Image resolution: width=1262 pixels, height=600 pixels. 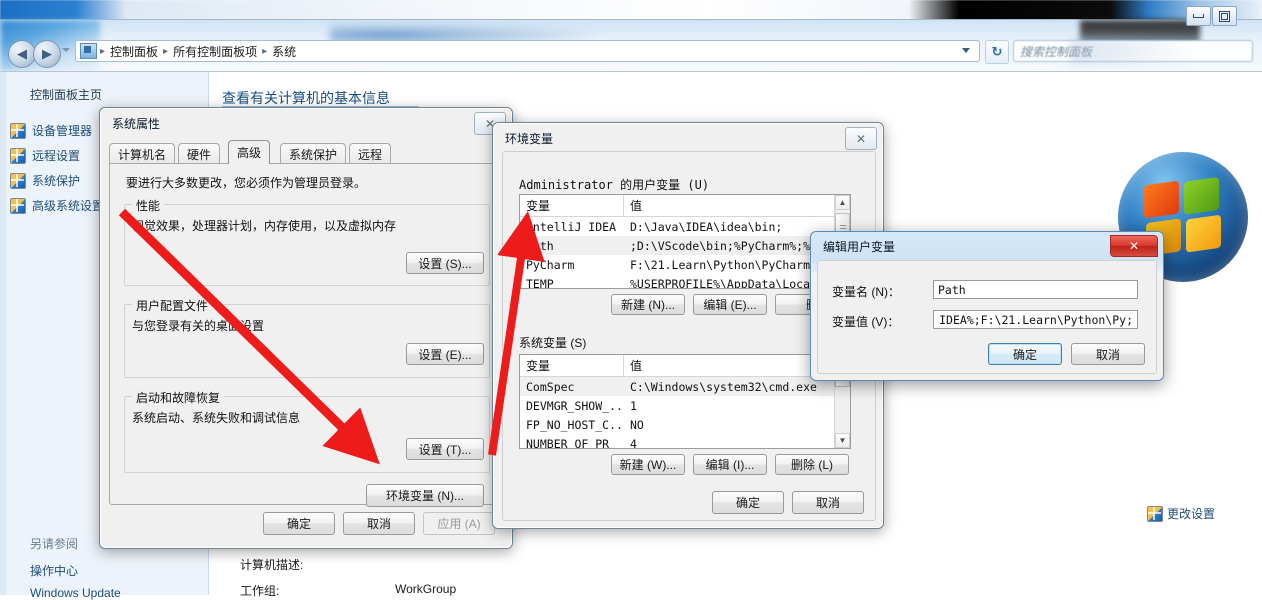 What do you see at coordinates (685, 281) in the screenshot?
I see `table-row: TEMP %USERPROFILE%\AppData\Local\Te` at bounding box center [685, 281].